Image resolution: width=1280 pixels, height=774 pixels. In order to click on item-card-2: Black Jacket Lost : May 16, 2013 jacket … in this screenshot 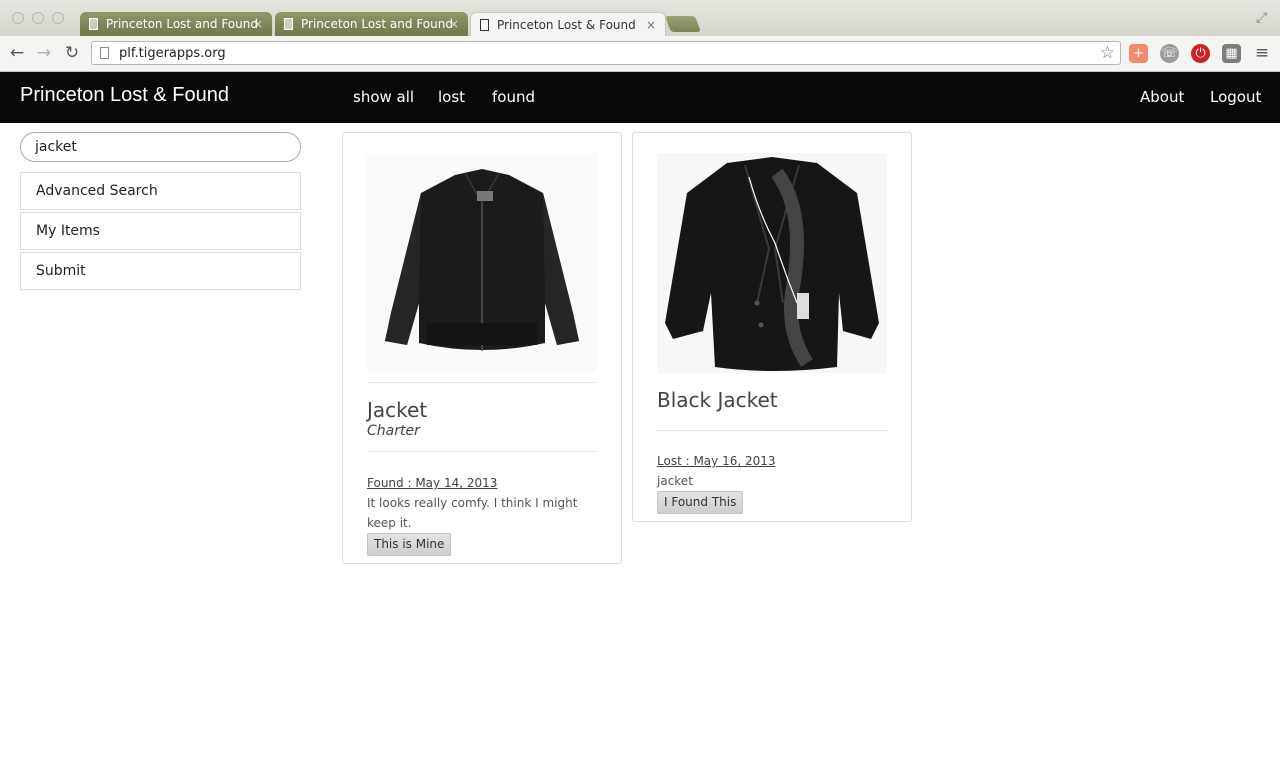, I will do `click(772, 327)`.